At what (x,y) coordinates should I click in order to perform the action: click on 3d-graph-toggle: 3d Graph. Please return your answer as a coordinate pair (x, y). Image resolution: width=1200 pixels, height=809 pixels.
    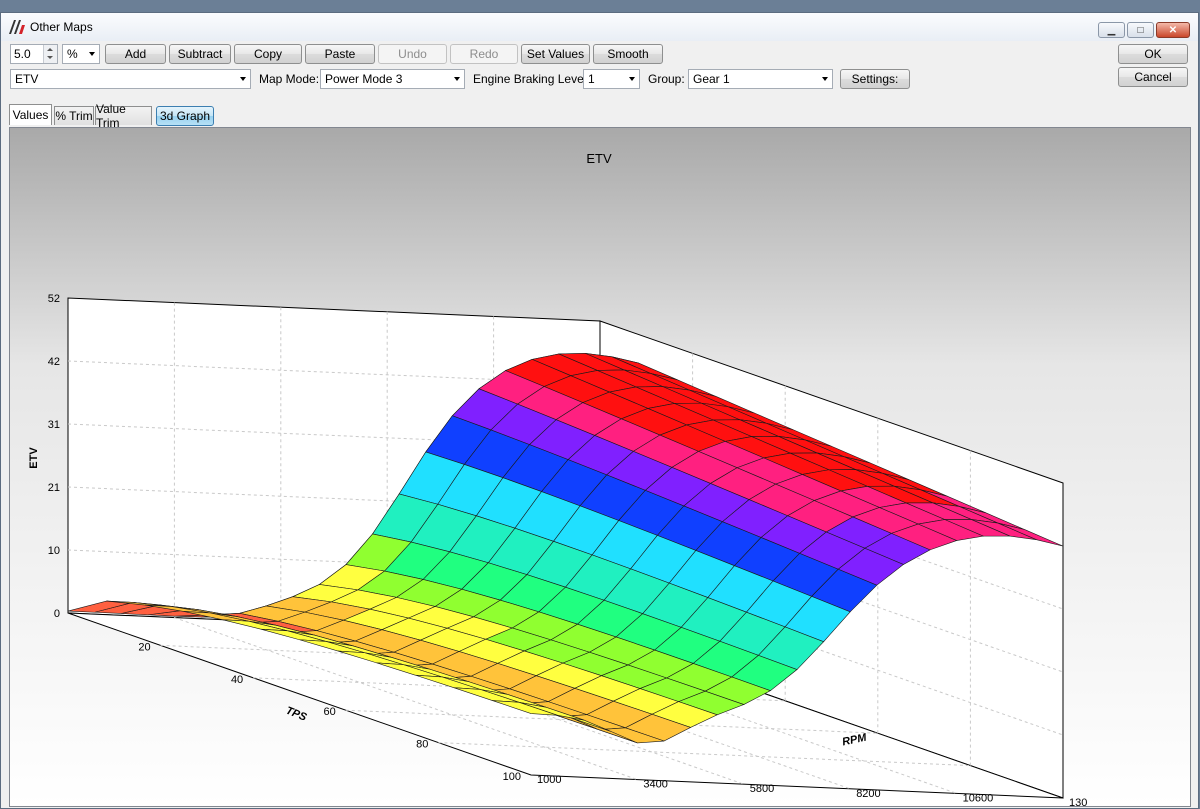
    Looking at the image, I should click on (185, 116).